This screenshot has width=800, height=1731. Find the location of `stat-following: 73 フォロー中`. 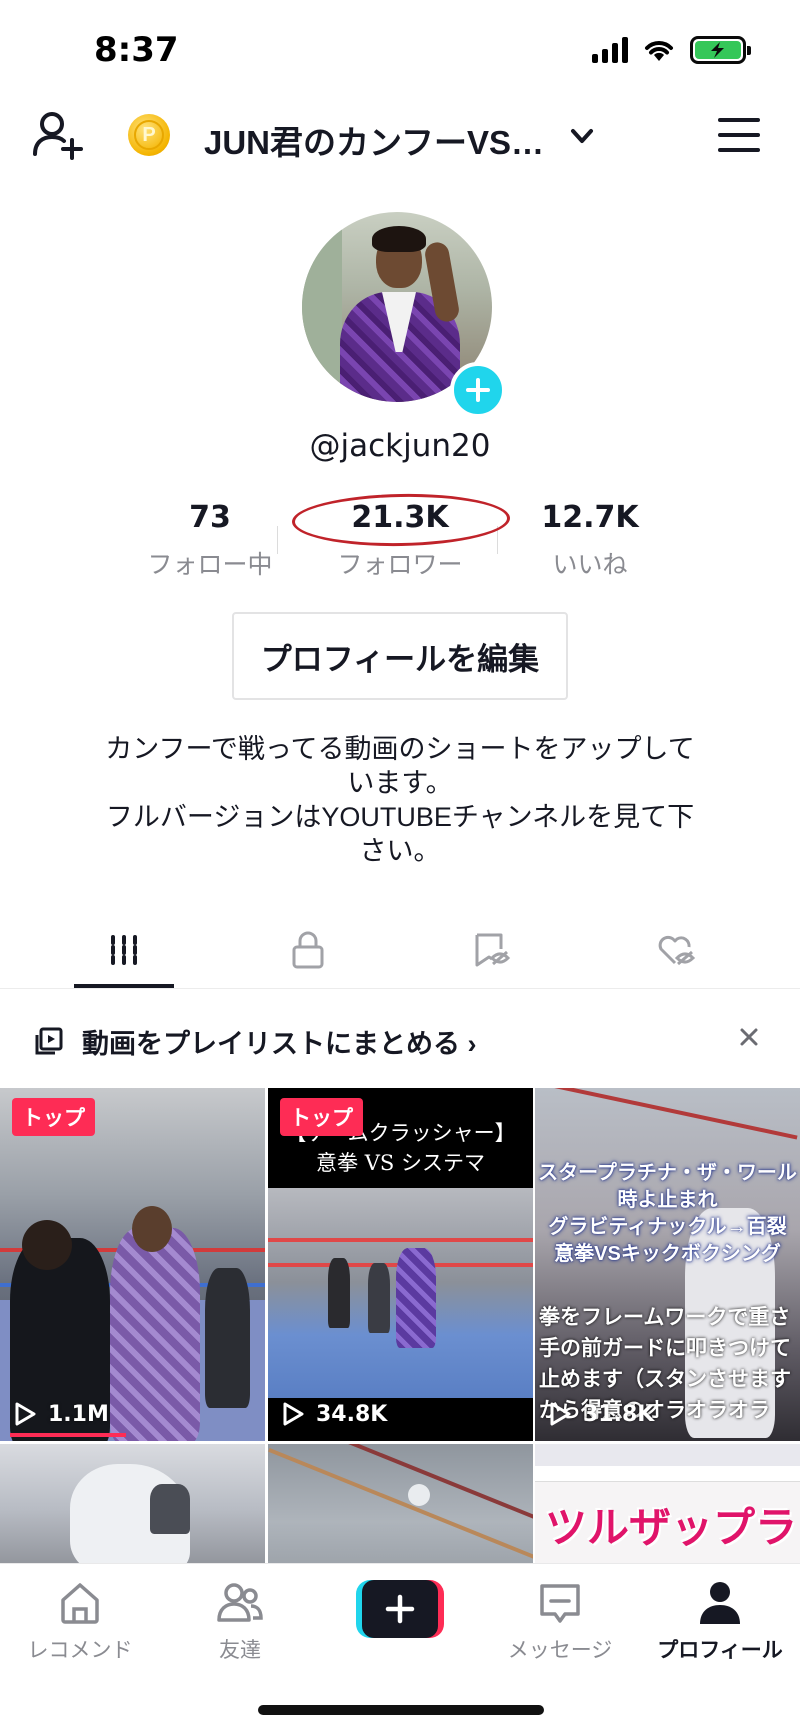

stat-following: 73 フォロー中 is located at coordinates (210, 540).